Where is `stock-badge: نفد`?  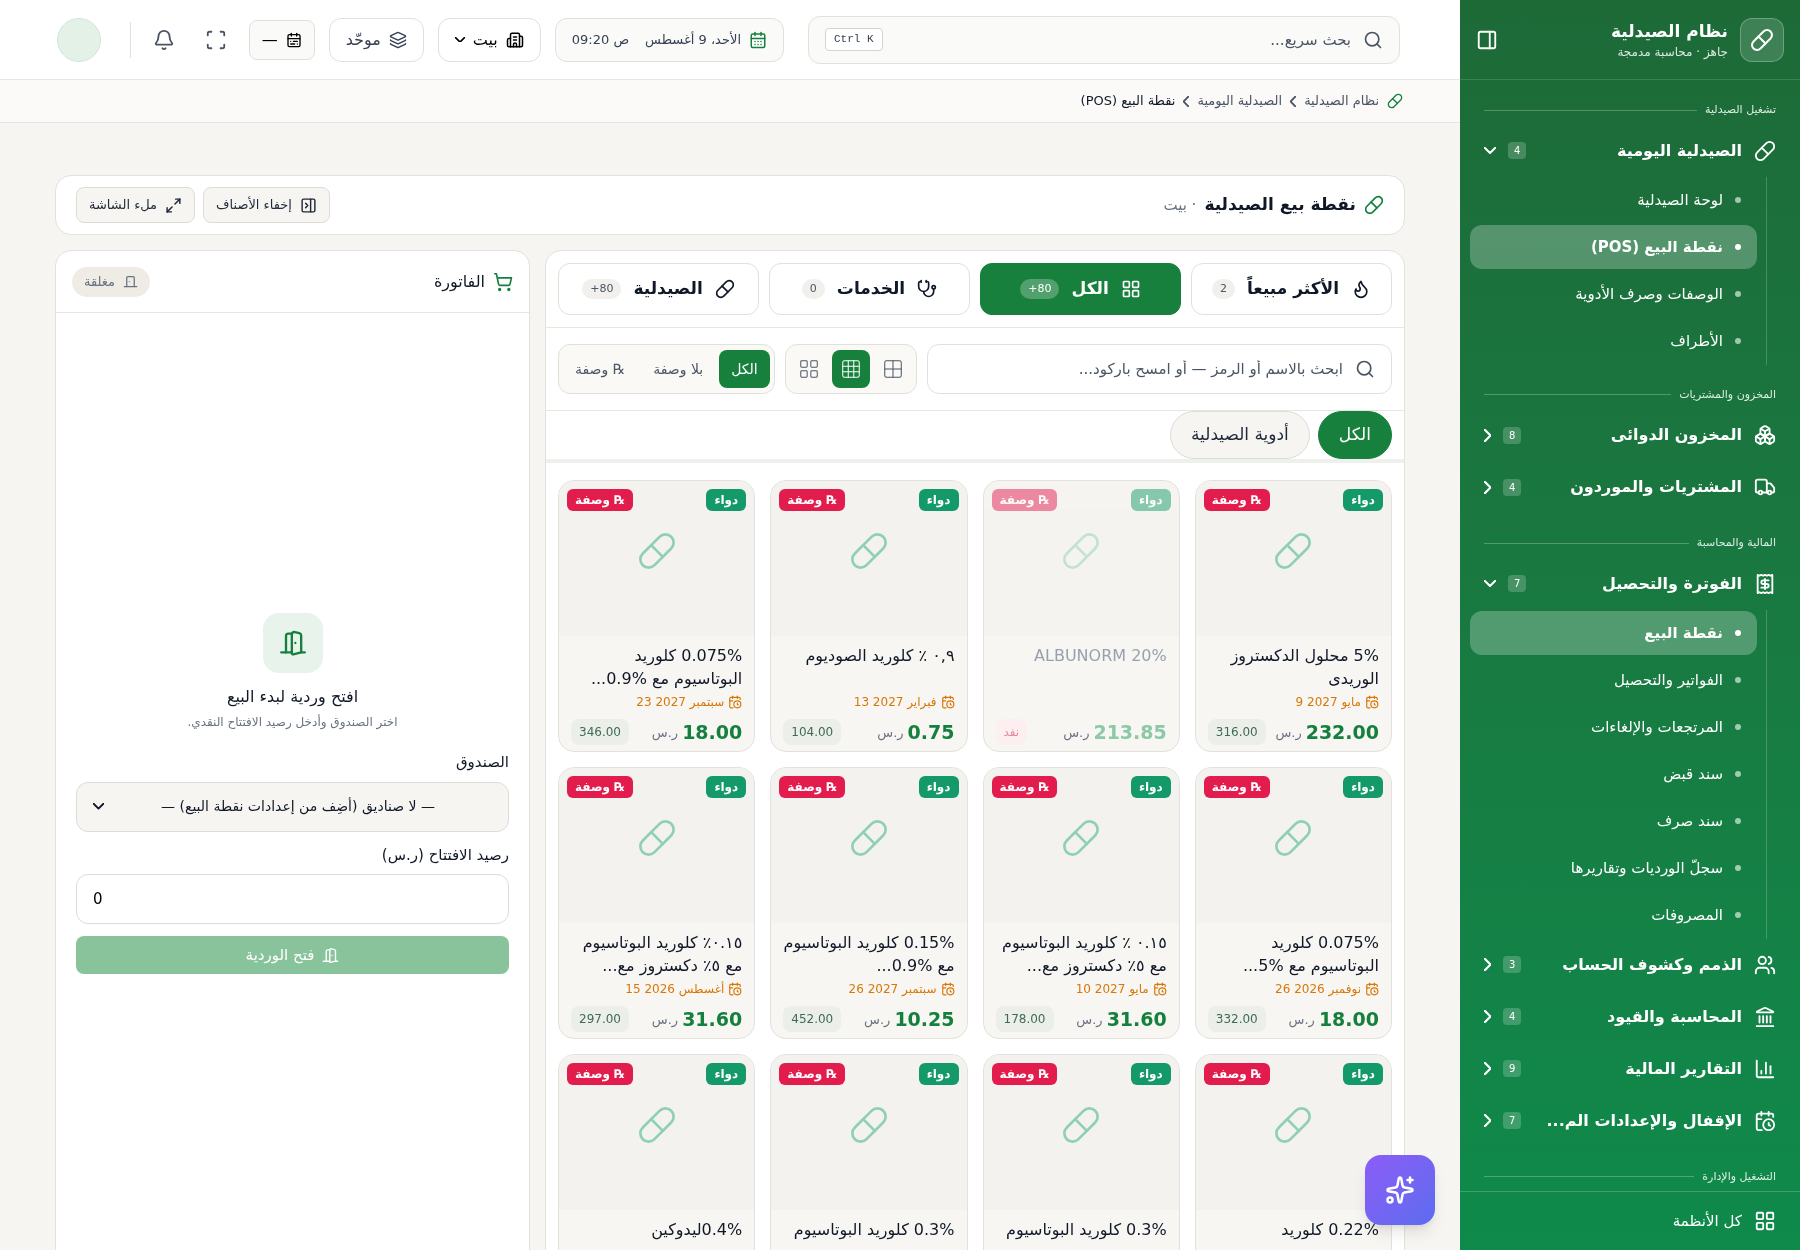 stock-badge: نفد is located at coordinates (1011, 732).